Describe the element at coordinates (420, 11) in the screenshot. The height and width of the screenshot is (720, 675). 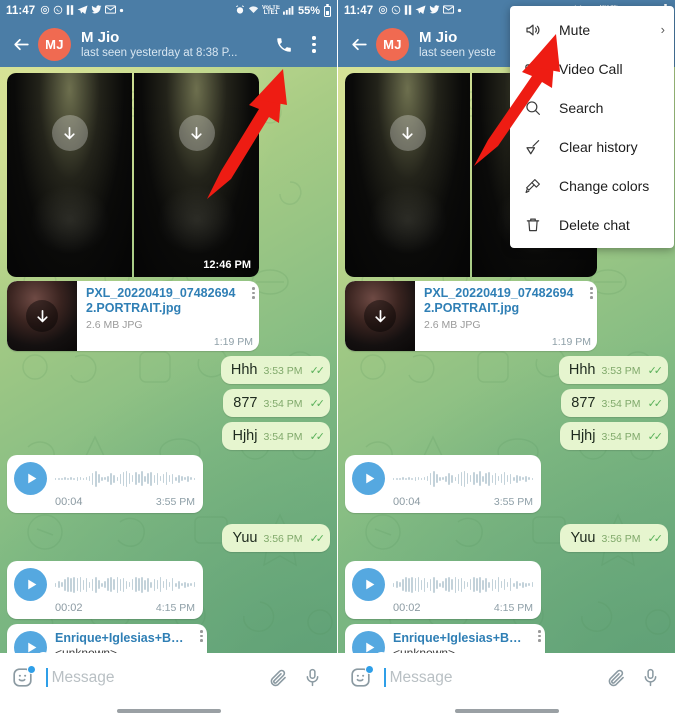
I see `telegram-icon` at that location.